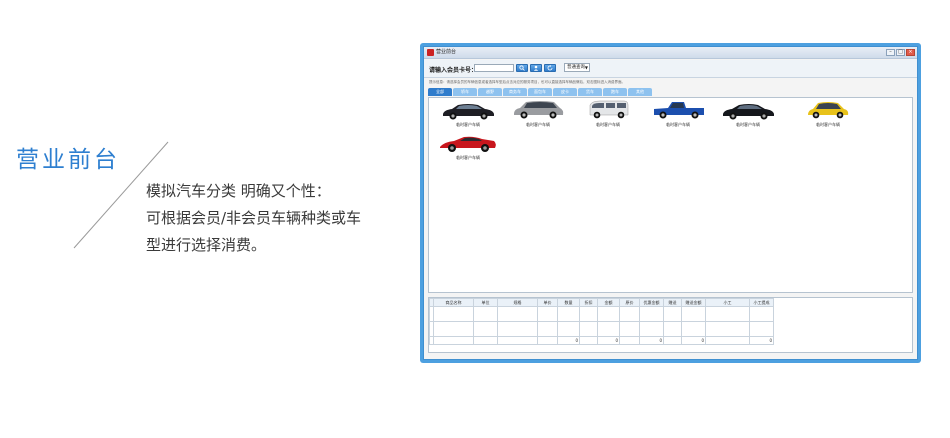 Image resolution: width=950 pixels, height=438 pixels. Describe the element at coordinates (640, 92) in the screenshot. I see `tab-other: 其他` at that location.